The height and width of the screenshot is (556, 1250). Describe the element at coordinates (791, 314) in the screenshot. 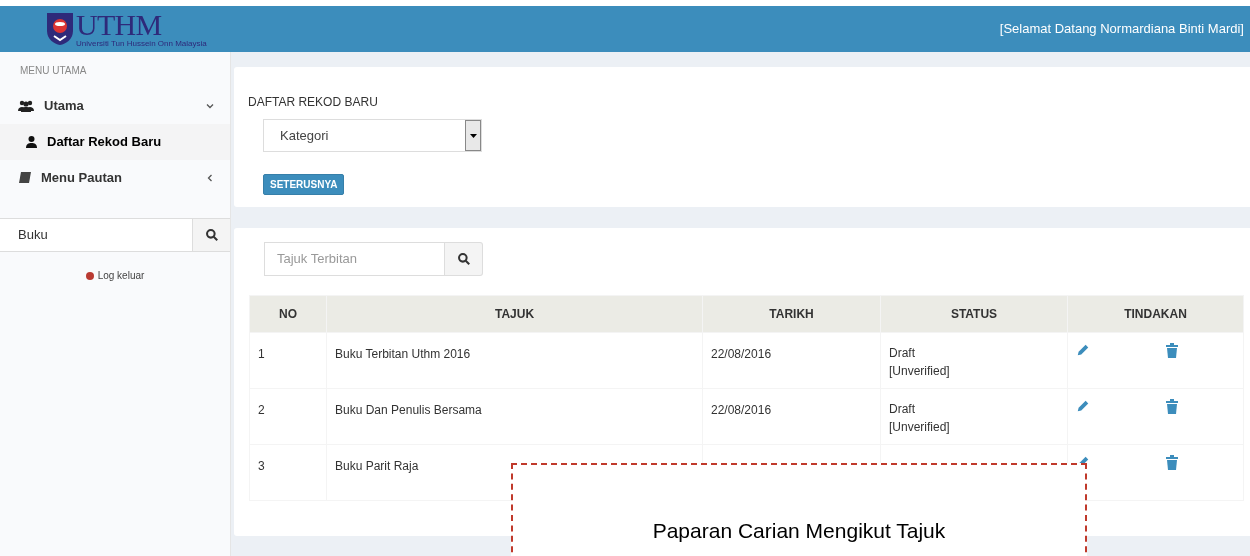

I see `column-header: TARIKH` at that location.